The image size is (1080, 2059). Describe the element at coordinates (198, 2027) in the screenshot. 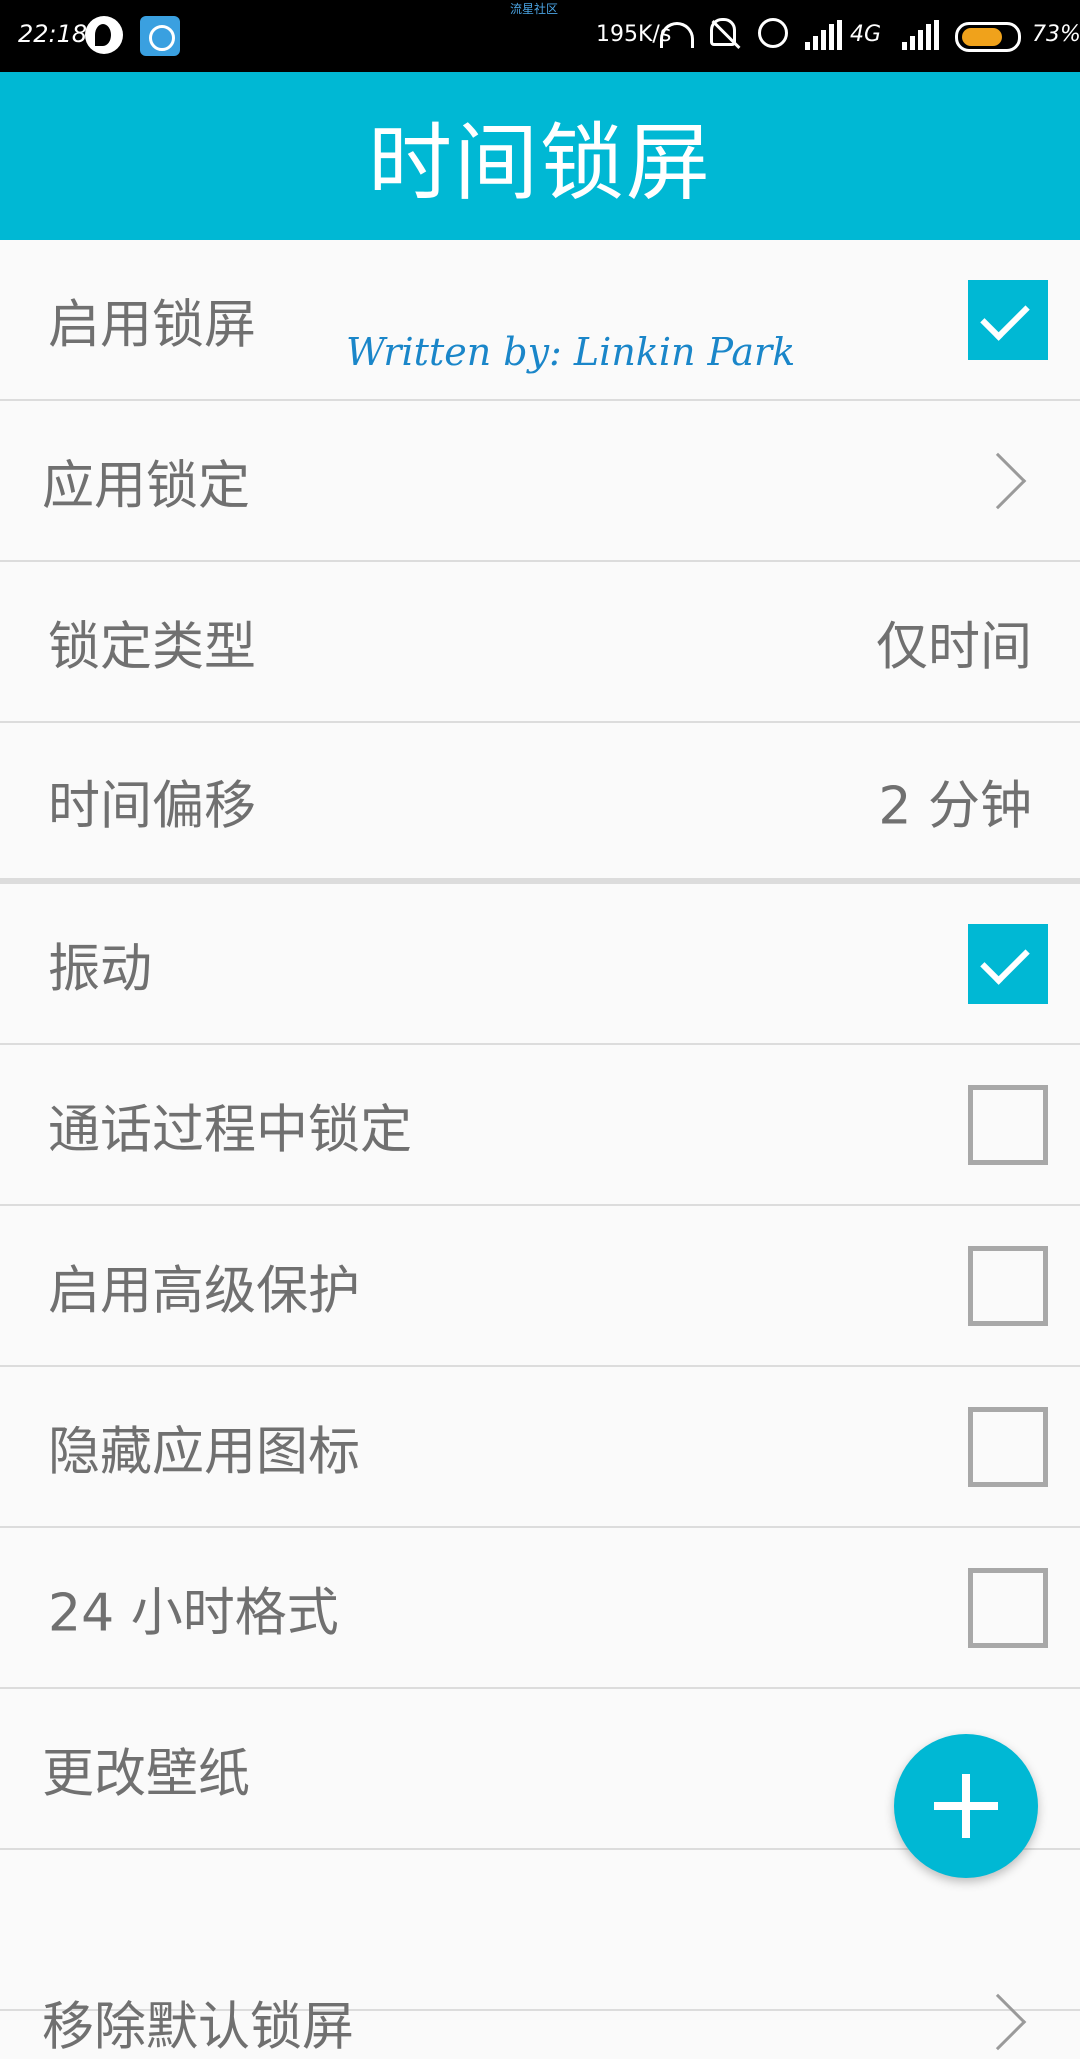

I see `setting-label: 移除默认锁屏` at that location.